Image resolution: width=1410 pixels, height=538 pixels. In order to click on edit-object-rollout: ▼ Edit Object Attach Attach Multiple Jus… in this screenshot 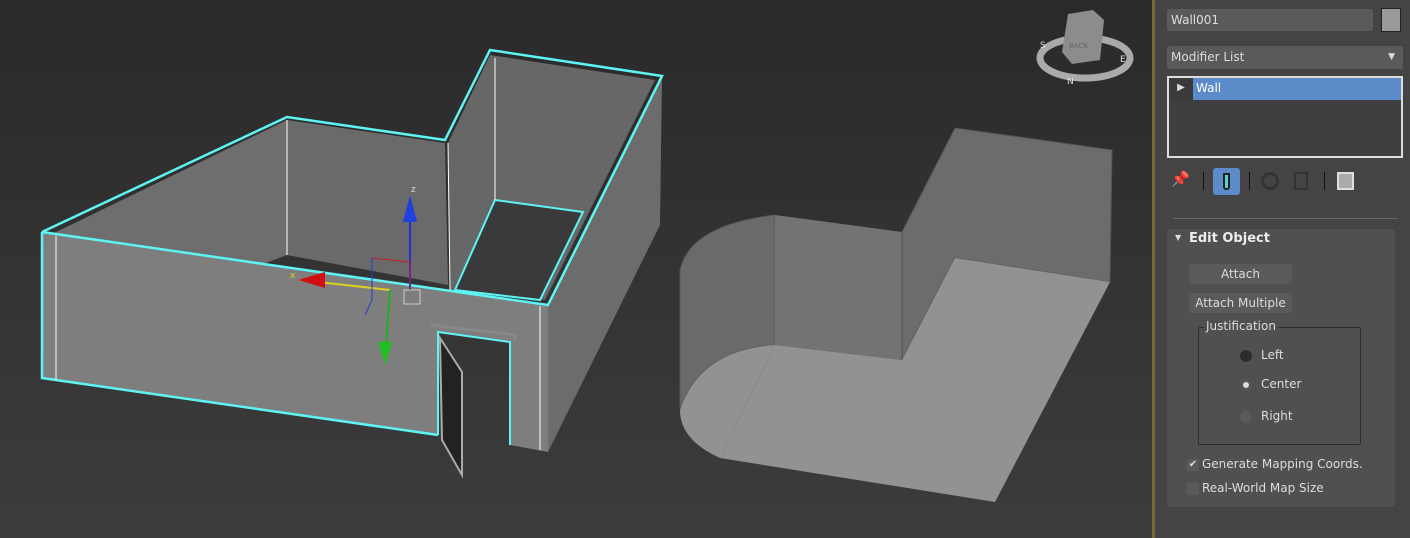, I will do `click(1281, 368)`.